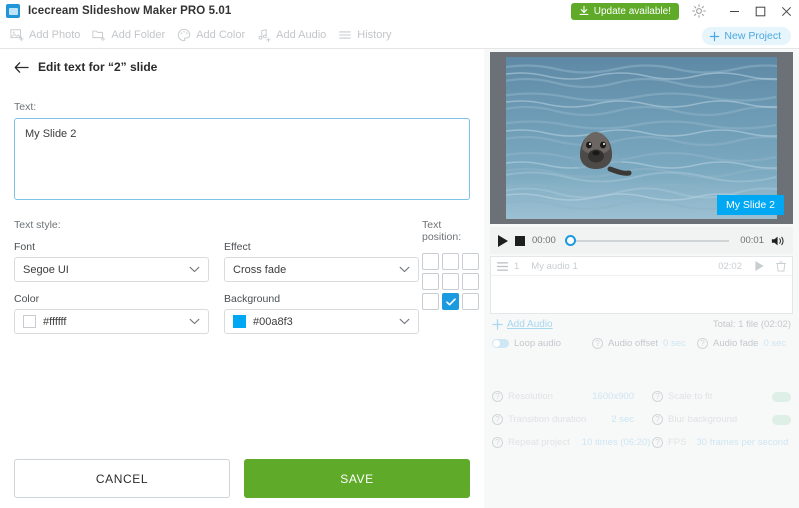 The height and width of the screenshot is (508, 799). What do you see at coordinates (530, 324) in the screenshot?
I see `add-audio-label: Add Audio` at bounding box center [530, 324].